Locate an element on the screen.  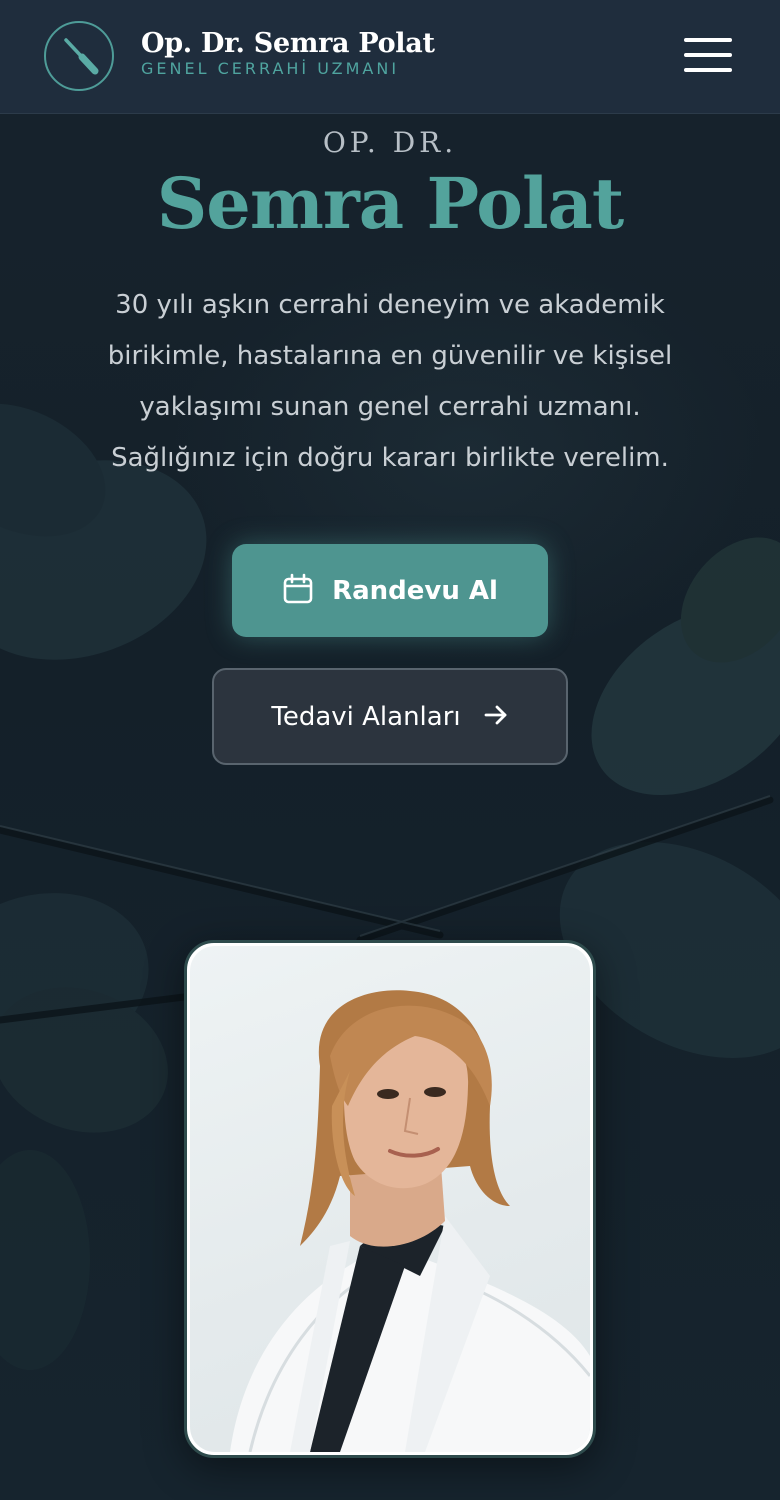
book-appointment-button: Randevu Al is located at coordinates (390, 590).